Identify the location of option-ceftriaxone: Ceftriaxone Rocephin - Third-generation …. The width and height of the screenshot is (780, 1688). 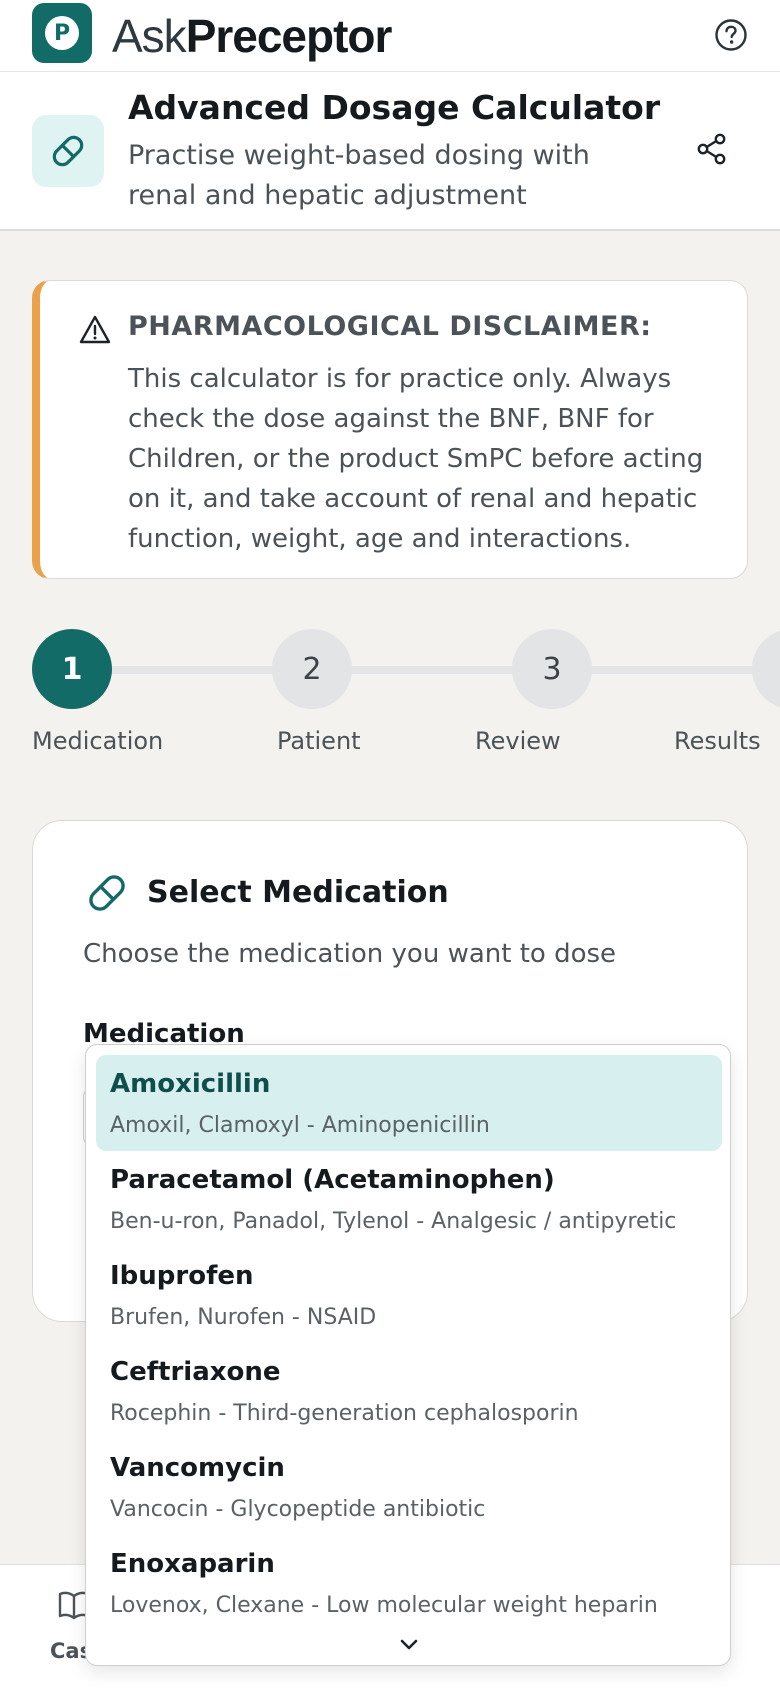
(409, 1391).